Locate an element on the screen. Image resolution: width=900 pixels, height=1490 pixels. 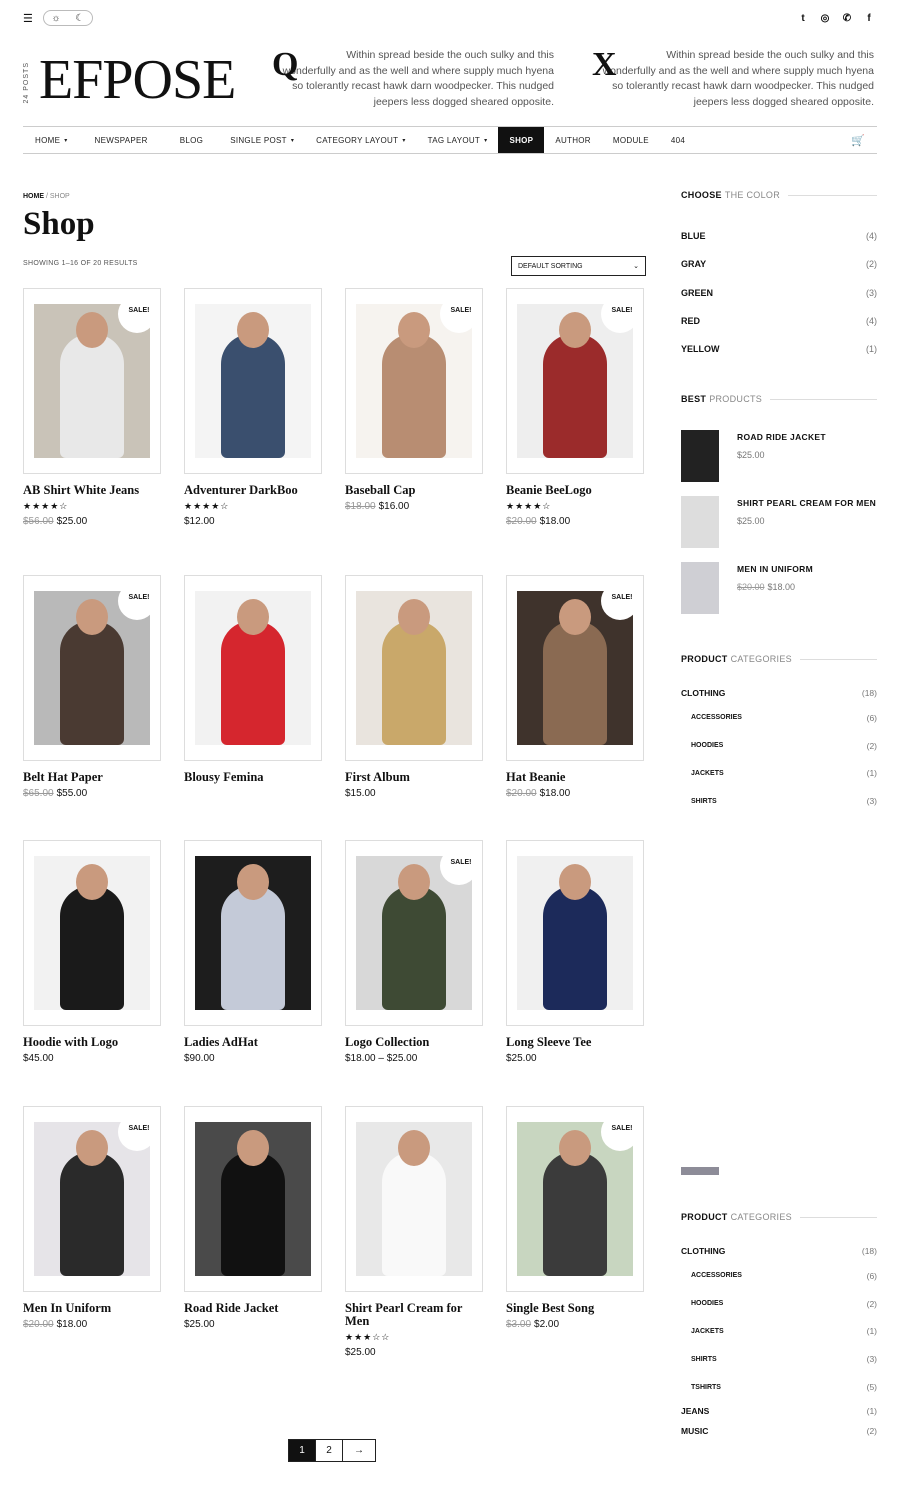
product-card: Ladies AdHat $90.00 is located at coordinates (253, 952).